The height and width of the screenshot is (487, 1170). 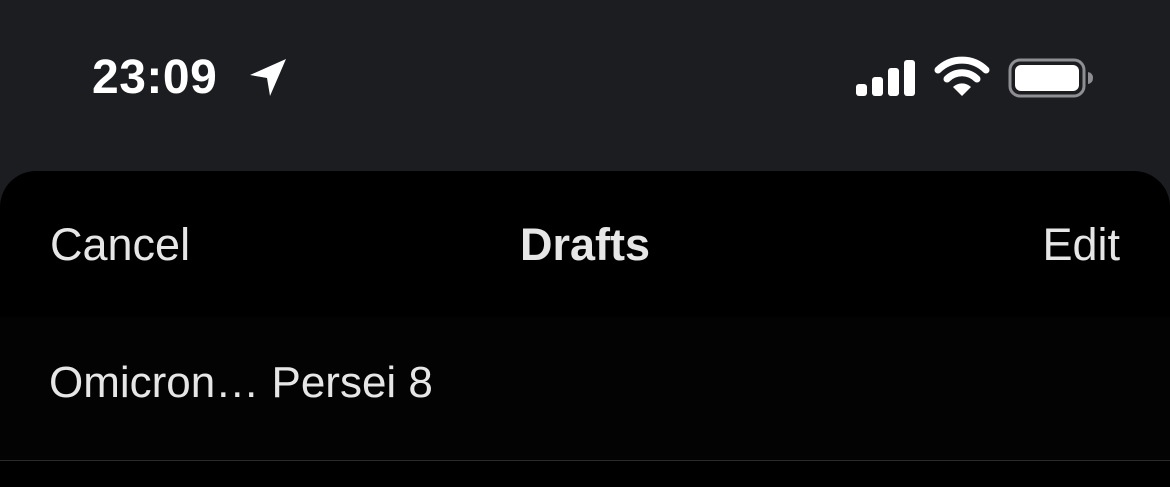 What do you see at coordinates (1081, 245) in the screenshot?
I see `edit-button: Edit` at bounding box center [1081, 245].